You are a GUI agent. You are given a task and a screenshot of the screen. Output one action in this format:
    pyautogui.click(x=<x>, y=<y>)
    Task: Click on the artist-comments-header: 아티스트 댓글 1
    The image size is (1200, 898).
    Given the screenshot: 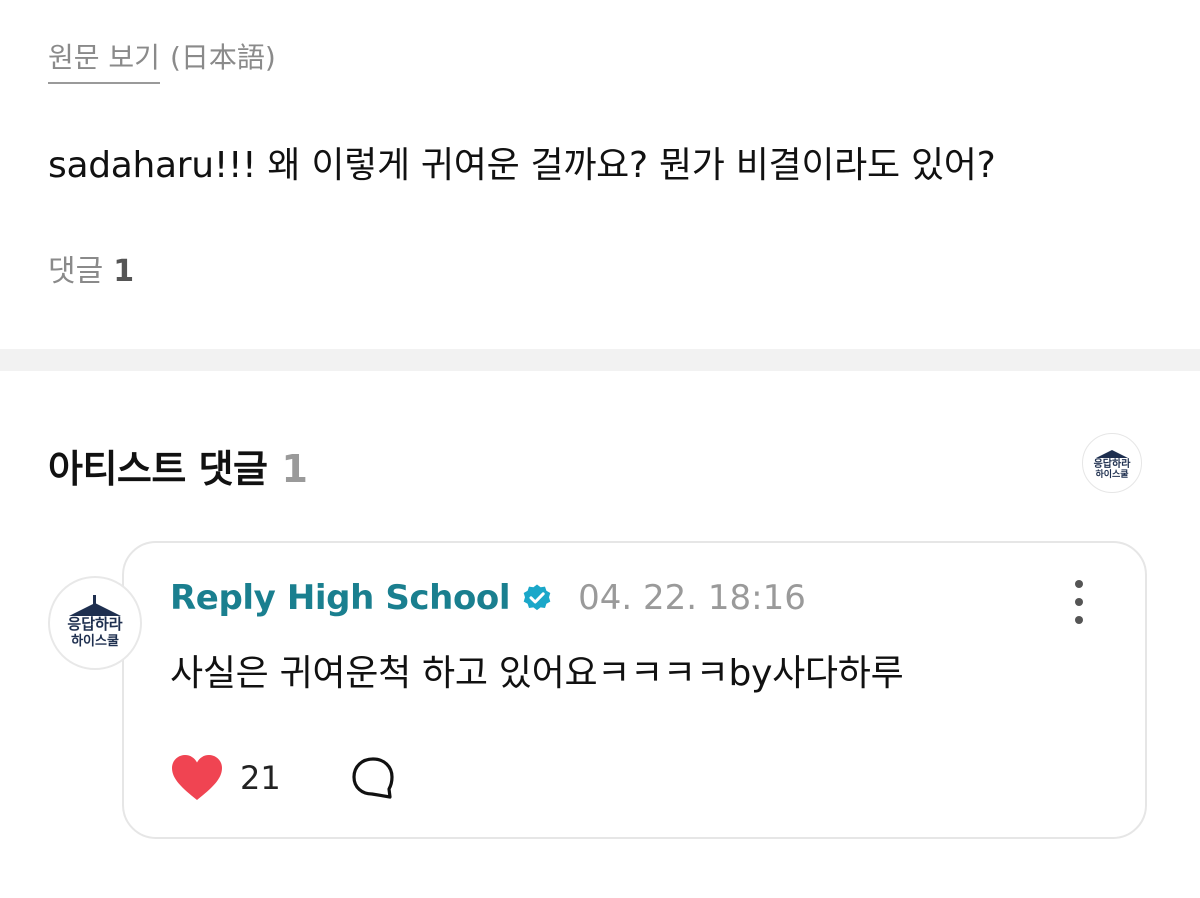 What is the action you would take?
    pyautogui.click(x=178, y=465)
    